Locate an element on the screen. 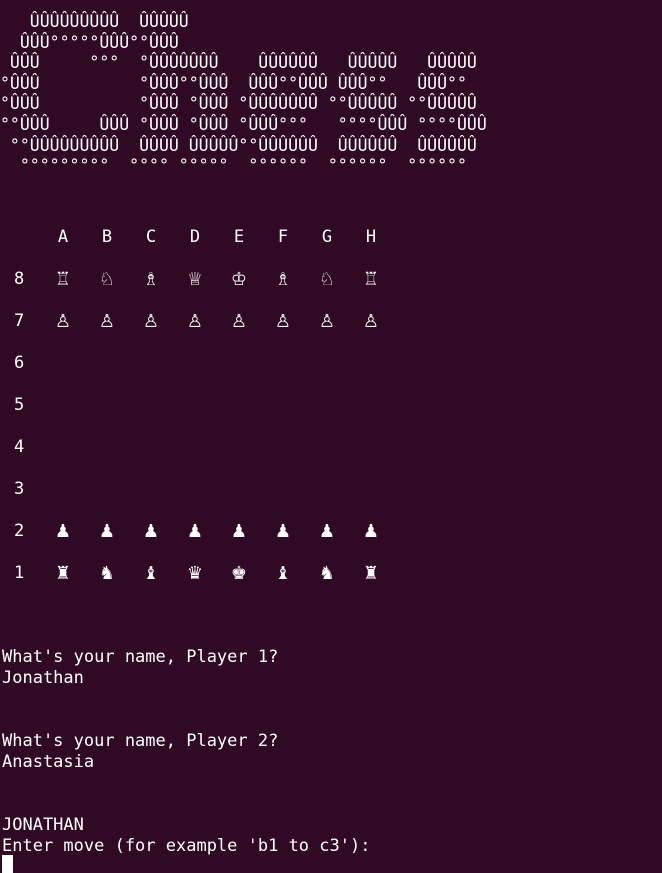  chess-piece-g7: ♙ is located at coordinates (327, 321).